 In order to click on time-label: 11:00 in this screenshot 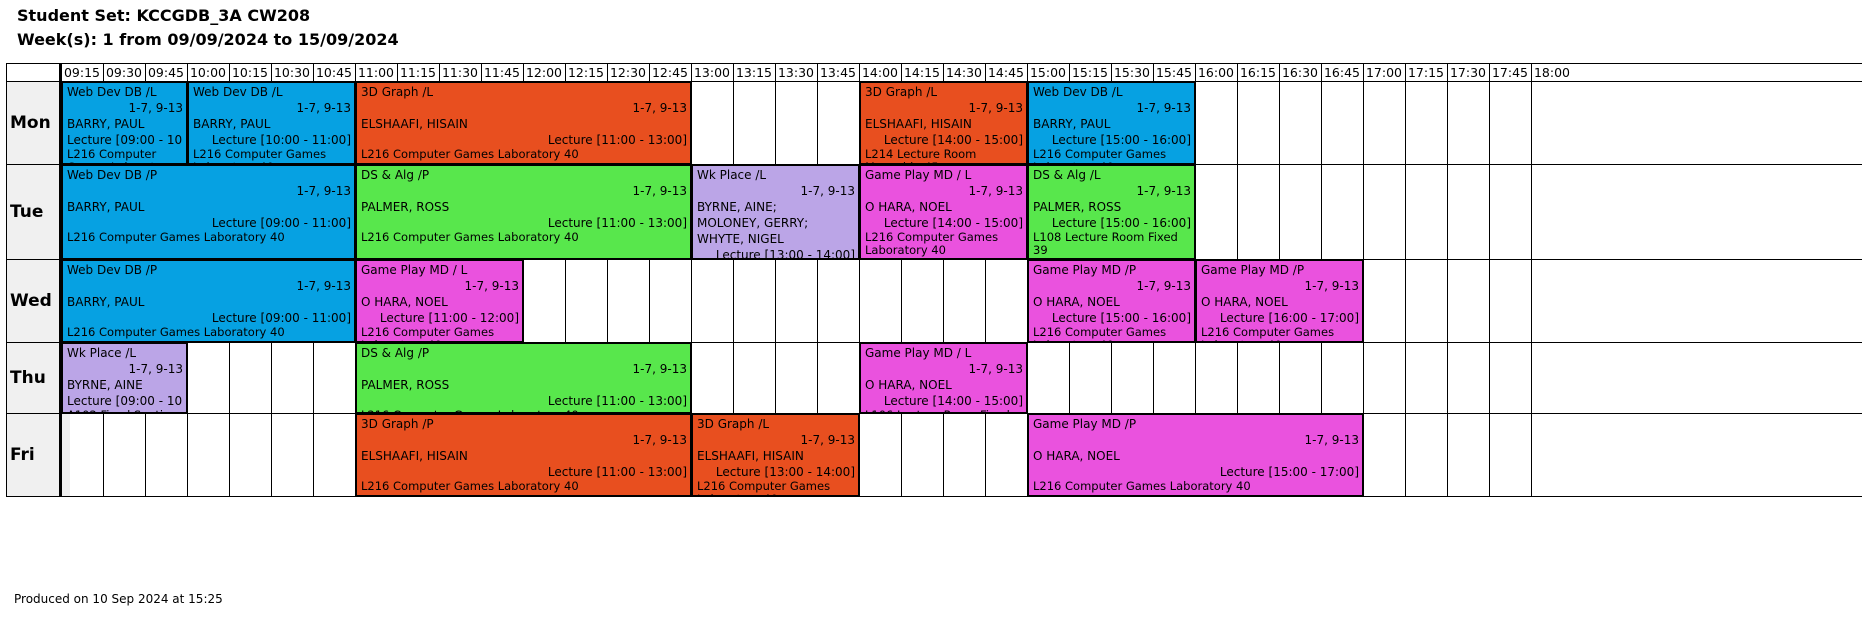, I will do `click(376, 72)`.